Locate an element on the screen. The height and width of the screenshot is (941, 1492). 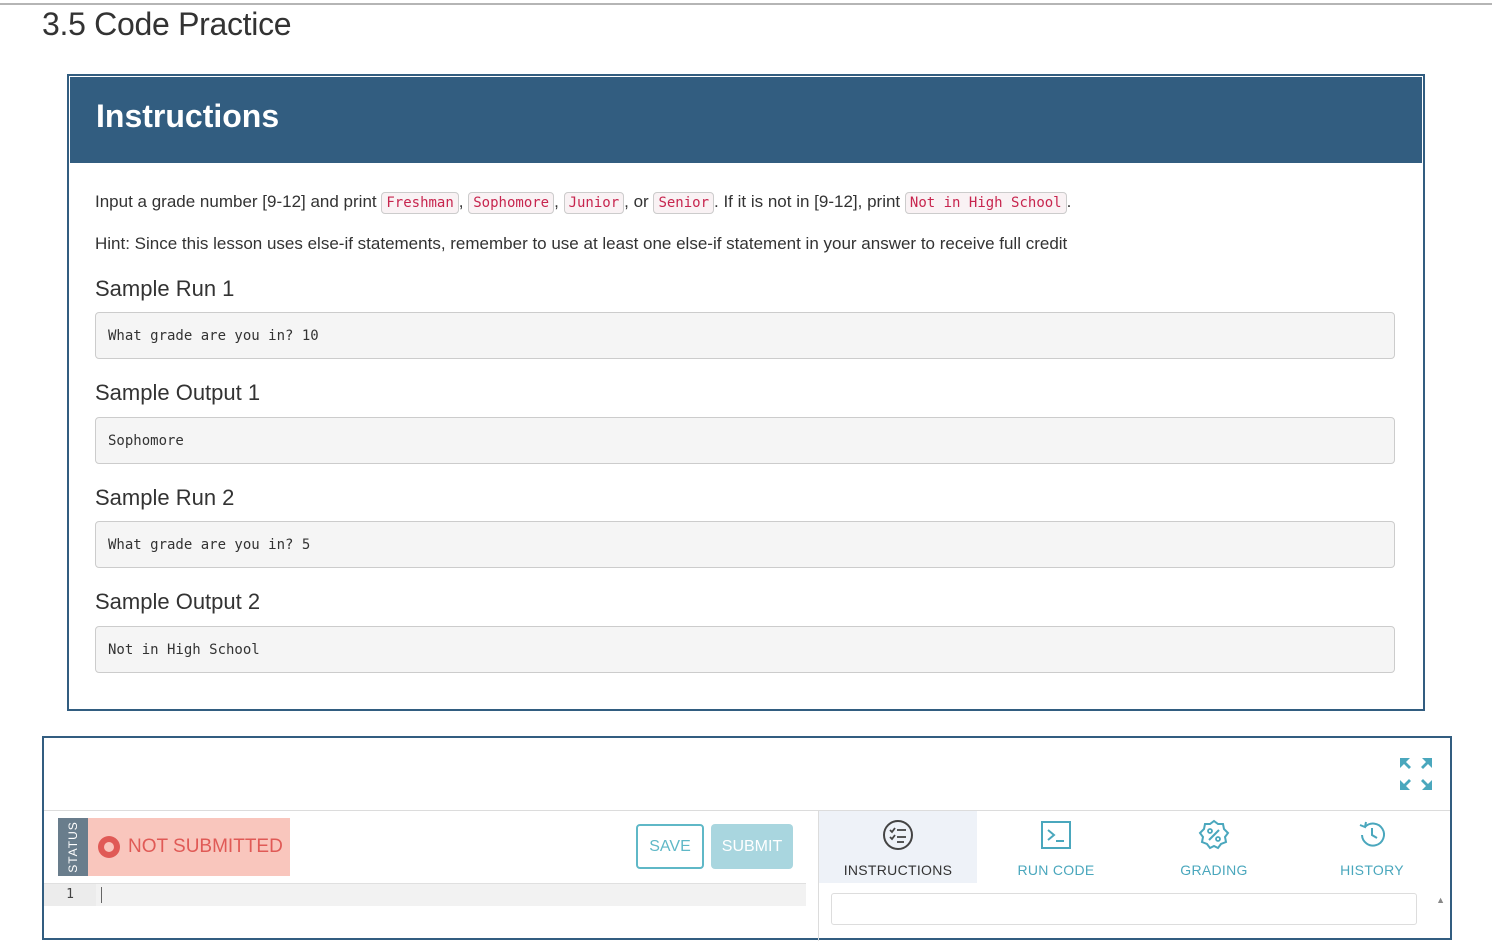
status-indicator: STATUS NOT SUBMITTED is located at coordinates (174, 847).